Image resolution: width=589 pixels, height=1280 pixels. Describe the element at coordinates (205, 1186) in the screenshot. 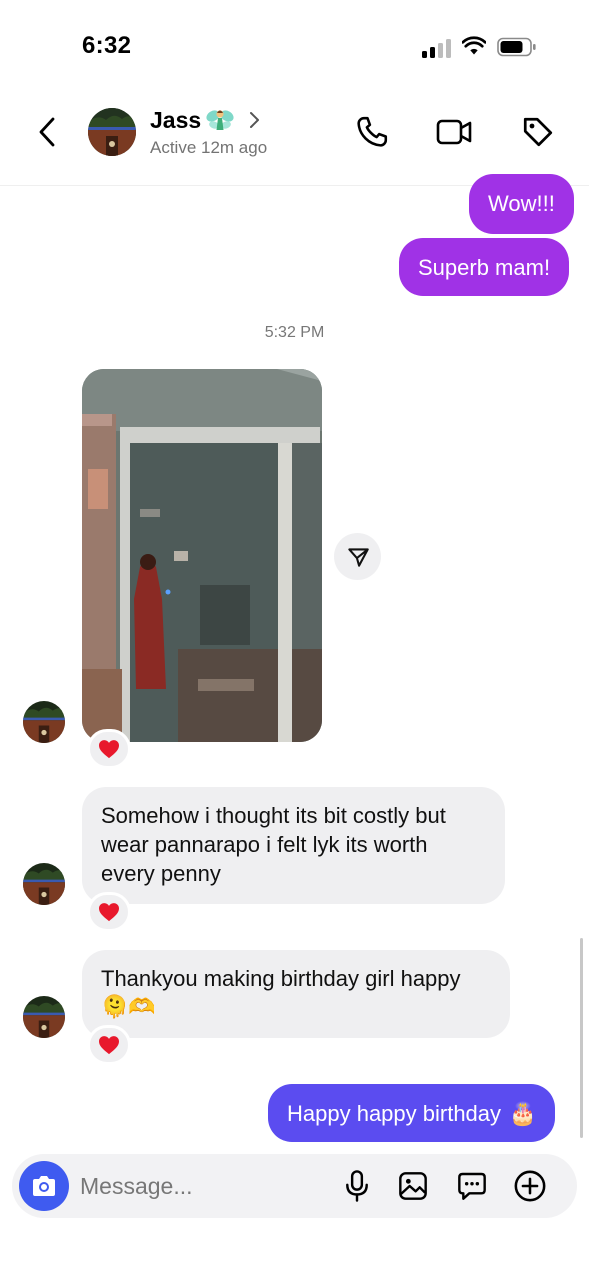

I see `message-input` at that location.